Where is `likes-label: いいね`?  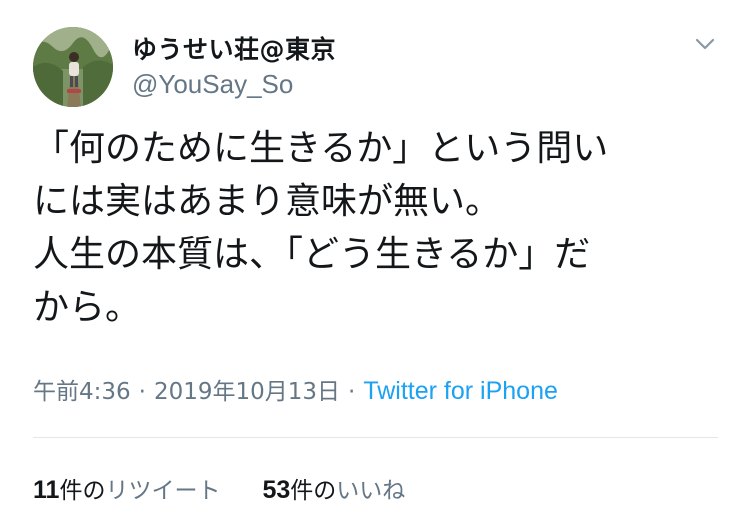 likes-label: いいね is located at coordinates (371, 491).